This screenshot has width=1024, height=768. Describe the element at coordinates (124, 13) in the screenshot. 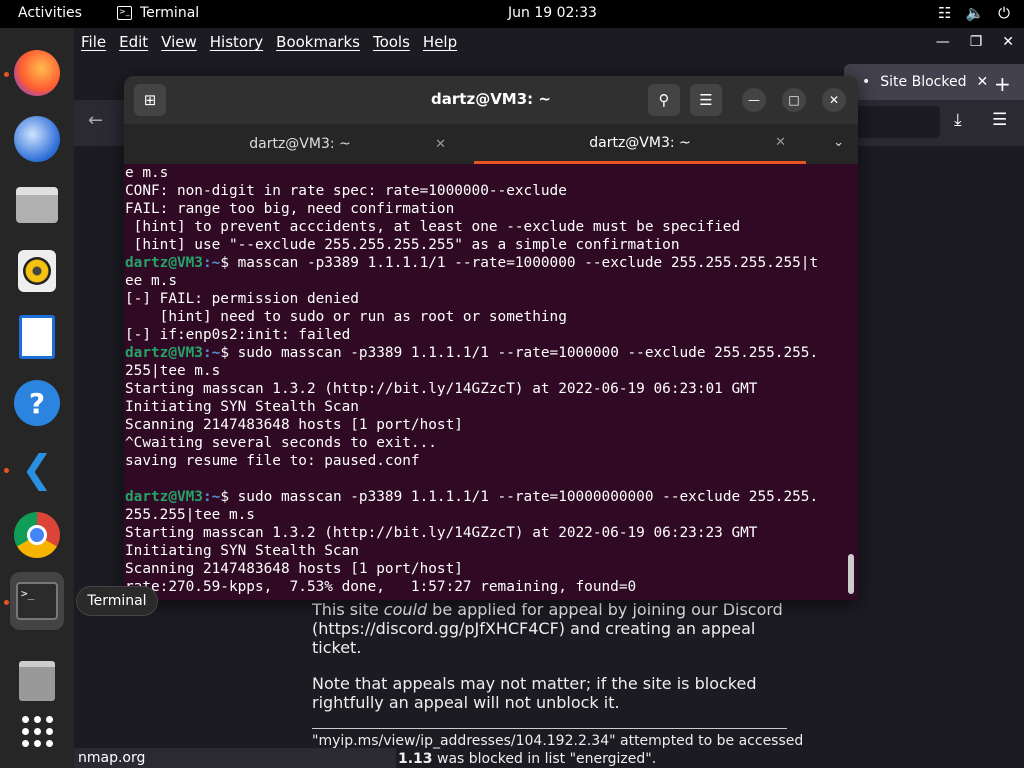

I see `terminal-icon: >_` at that location.